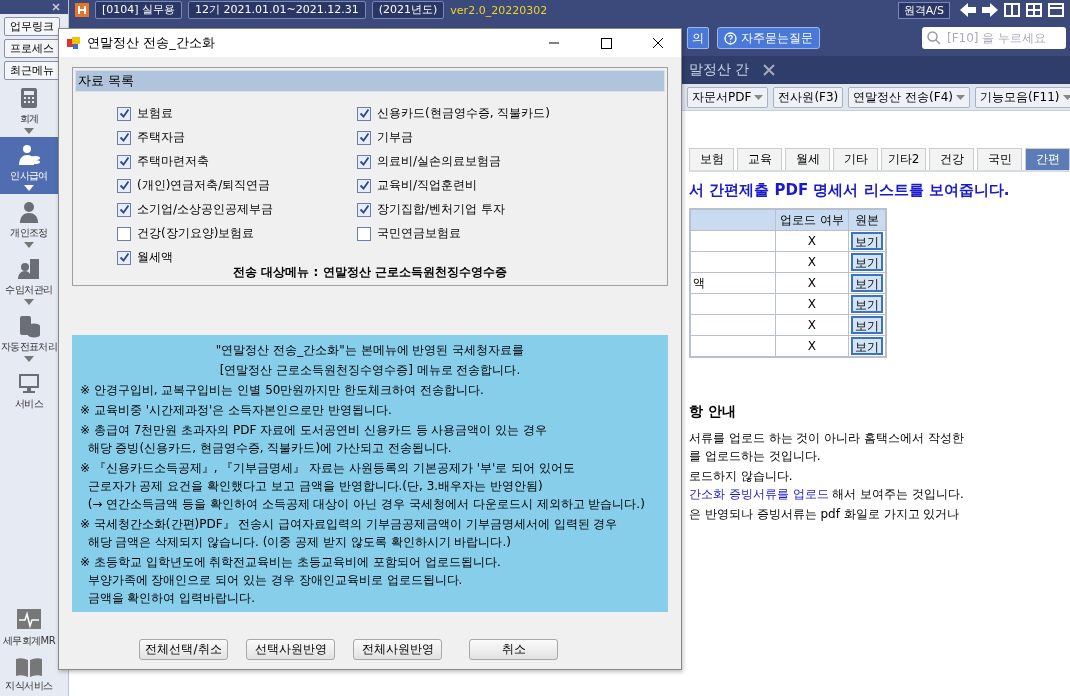 Image resolution: width=1070 pixels, height=696 pixels. I want to click on checkbox: 소기업/소상공인공제부금, so click(237, 209).